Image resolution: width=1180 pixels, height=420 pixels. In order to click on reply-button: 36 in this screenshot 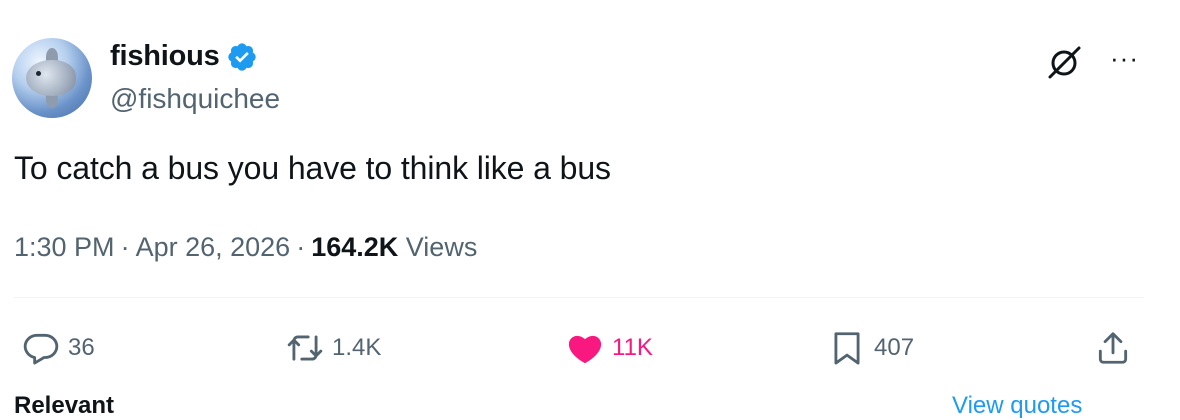, I will do `click(58, 348)`.